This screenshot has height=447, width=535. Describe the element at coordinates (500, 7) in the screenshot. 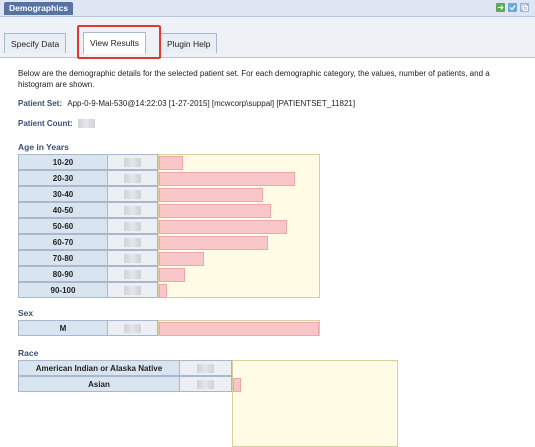

I see `export-icon` at that location.